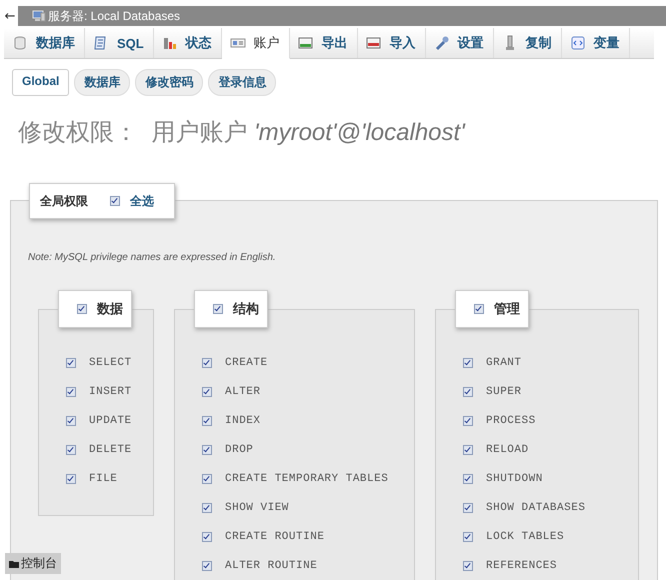 This screenshot has width=666, height=580. I want to click on nav-tab: 复制, so click(528, 43).